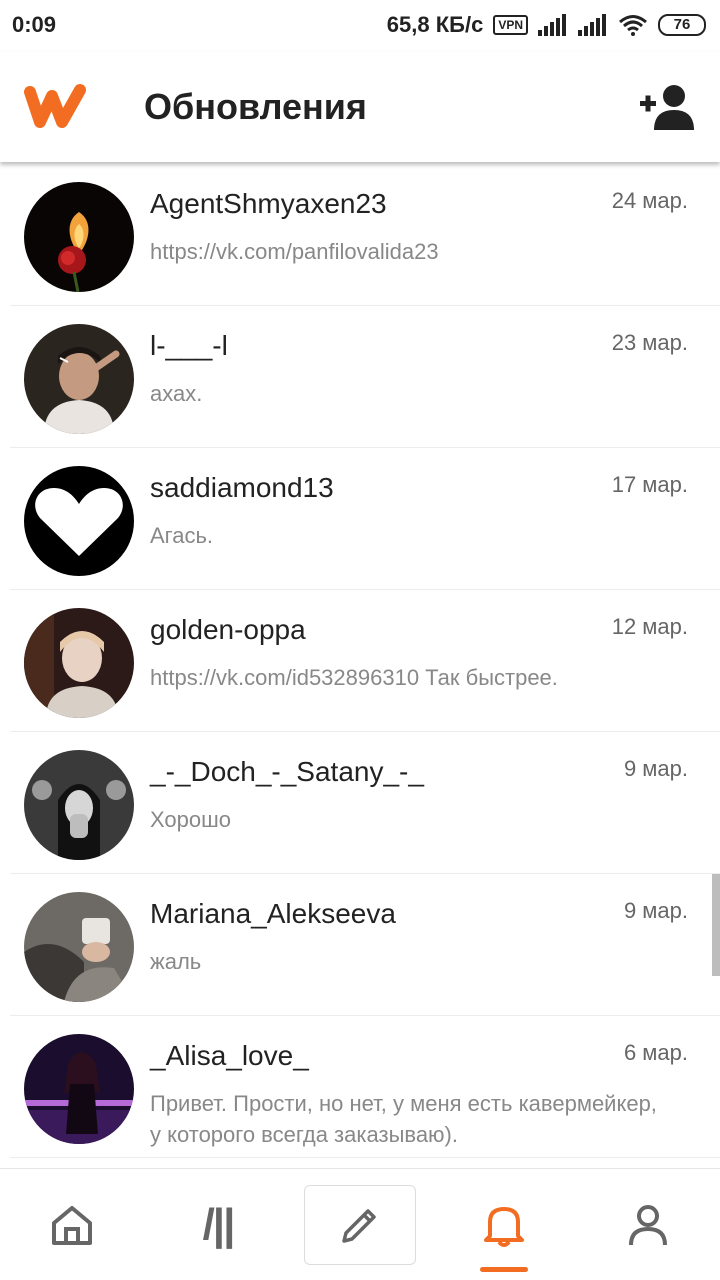 The width and height of the screenshot is (720, 1280). I want to click on wattpad-logo-icon, so click(56, 106).